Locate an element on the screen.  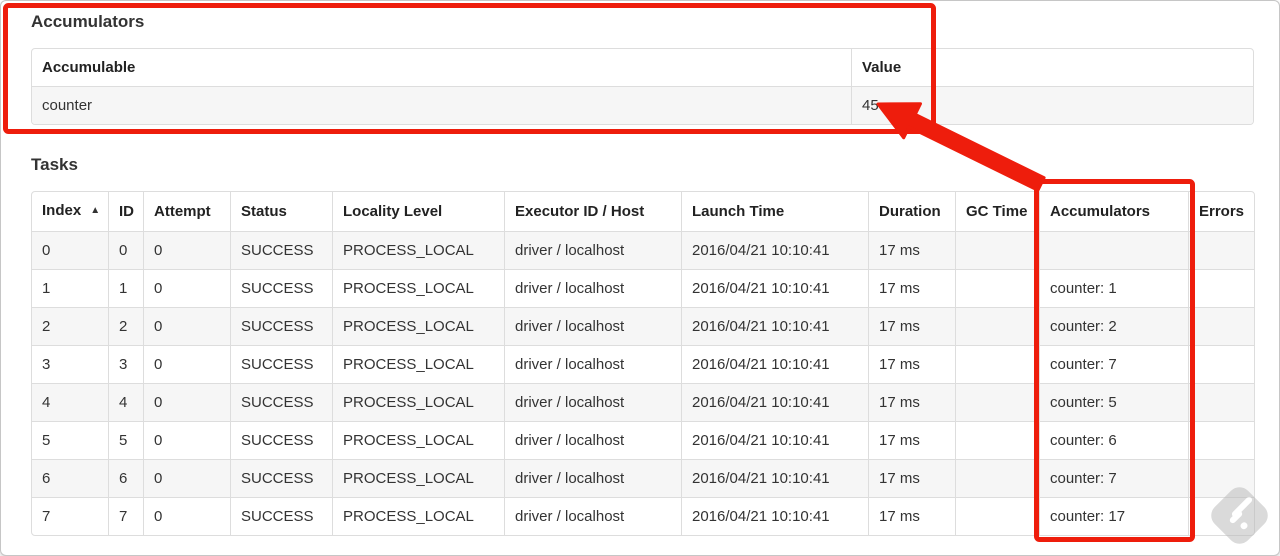
column-header-executor-id-host: Executor ID / Host is located at coordinates (592, 211).